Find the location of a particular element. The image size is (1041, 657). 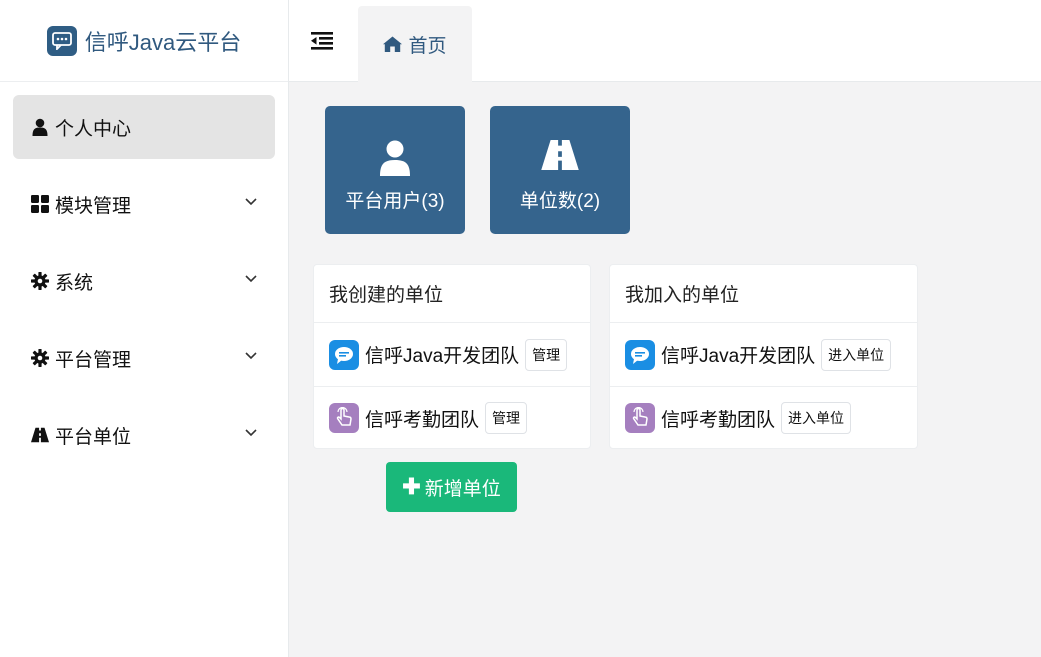

tab-label: 首页 is located at coordinates (427, 46).